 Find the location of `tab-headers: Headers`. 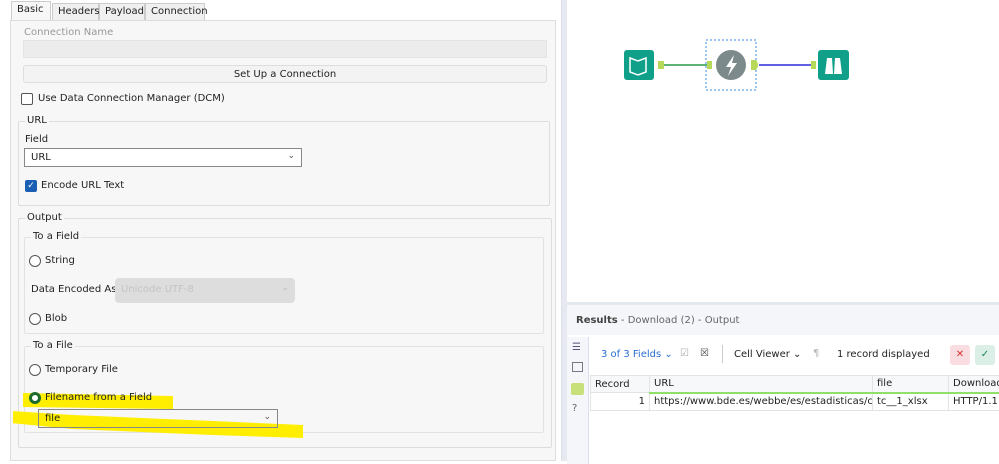

tab-headers: Headers is located at coordinates (75, 11).